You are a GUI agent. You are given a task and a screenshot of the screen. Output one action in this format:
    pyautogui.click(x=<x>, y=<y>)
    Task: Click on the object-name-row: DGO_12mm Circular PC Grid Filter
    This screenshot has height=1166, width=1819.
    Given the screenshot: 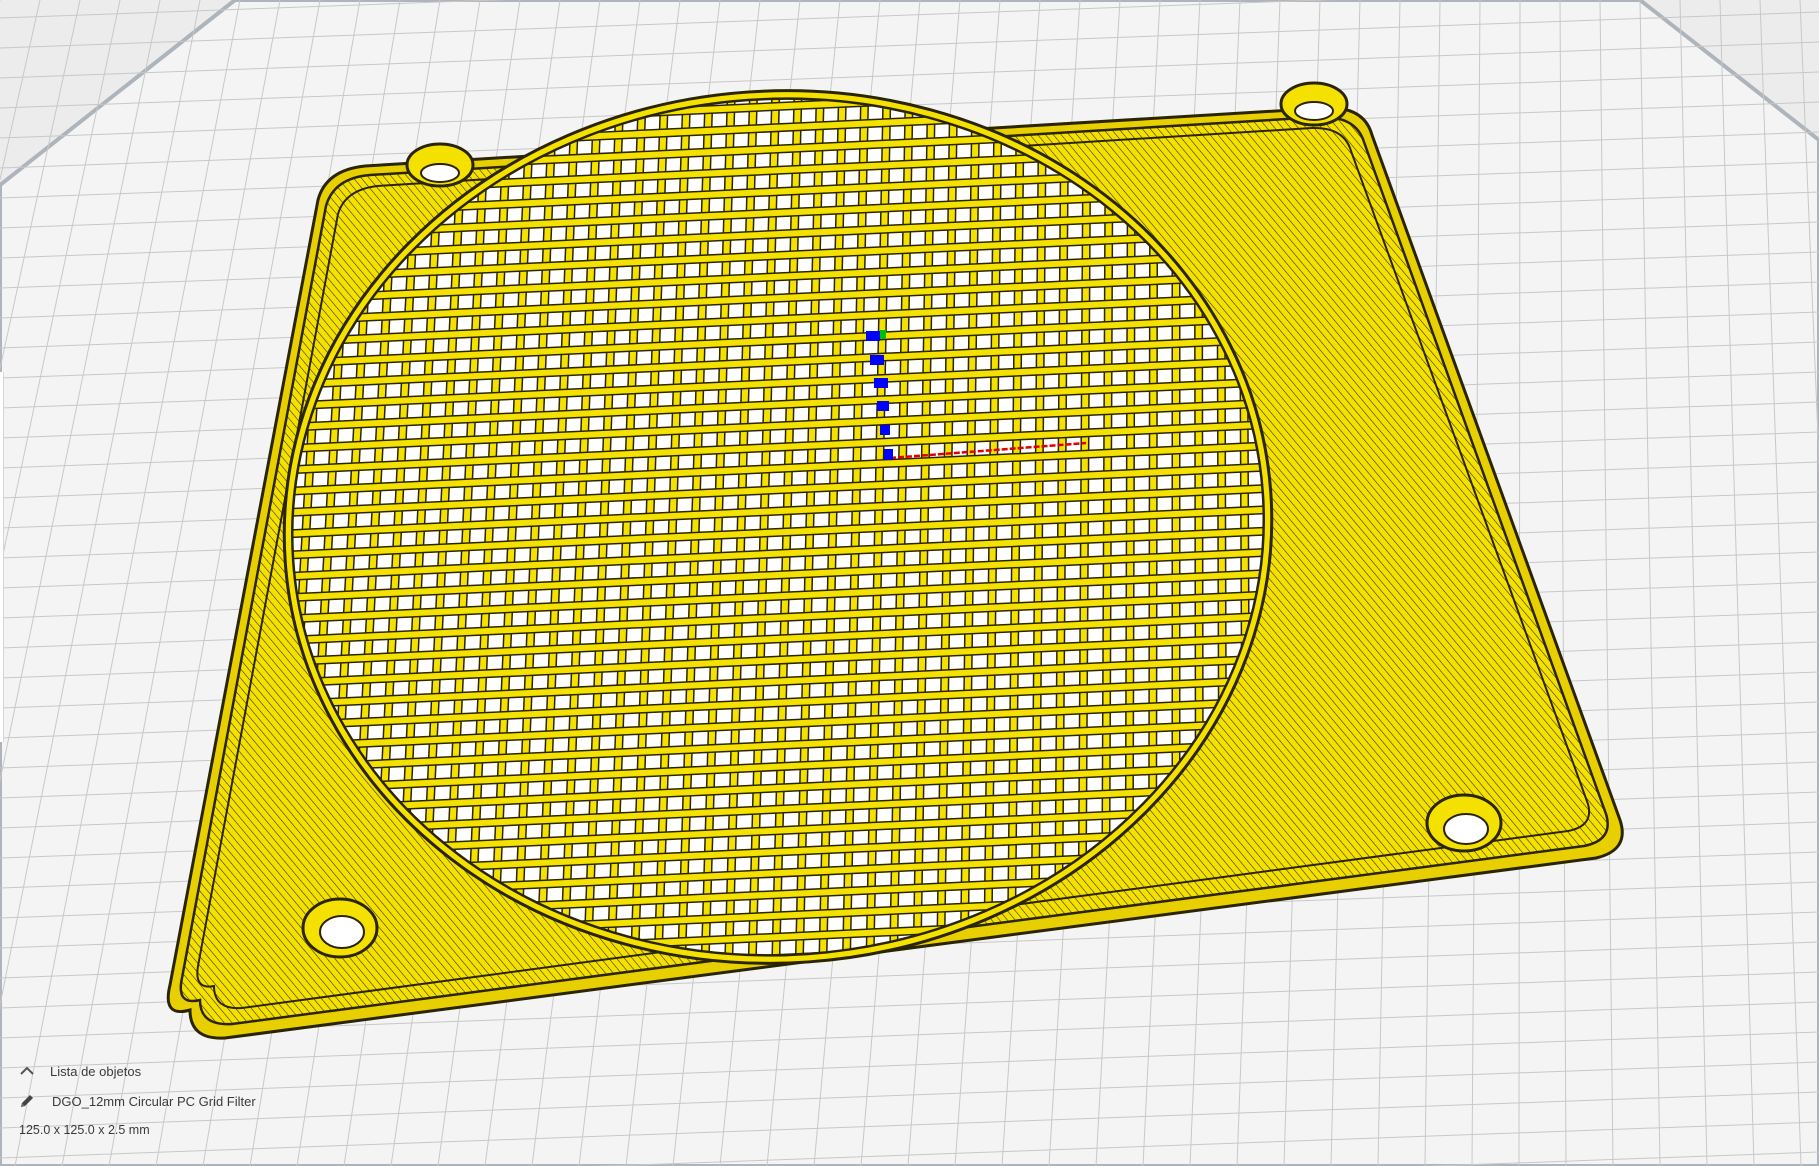 What is the action you would take?
    pyautogui.click(x=137, y=1101)
    